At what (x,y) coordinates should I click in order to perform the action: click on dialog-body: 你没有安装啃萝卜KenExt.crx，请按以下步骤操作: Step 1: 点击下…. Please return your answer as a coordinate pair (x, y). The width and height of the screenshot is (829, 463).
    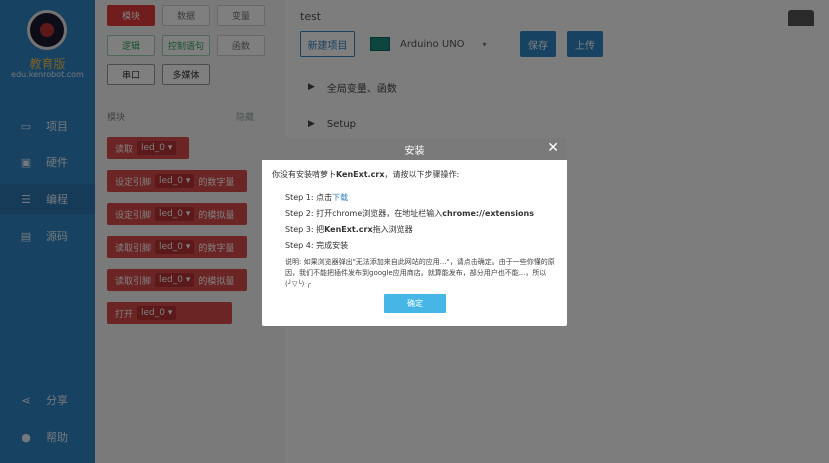
    Looking at the image, I should click on (414, 229).